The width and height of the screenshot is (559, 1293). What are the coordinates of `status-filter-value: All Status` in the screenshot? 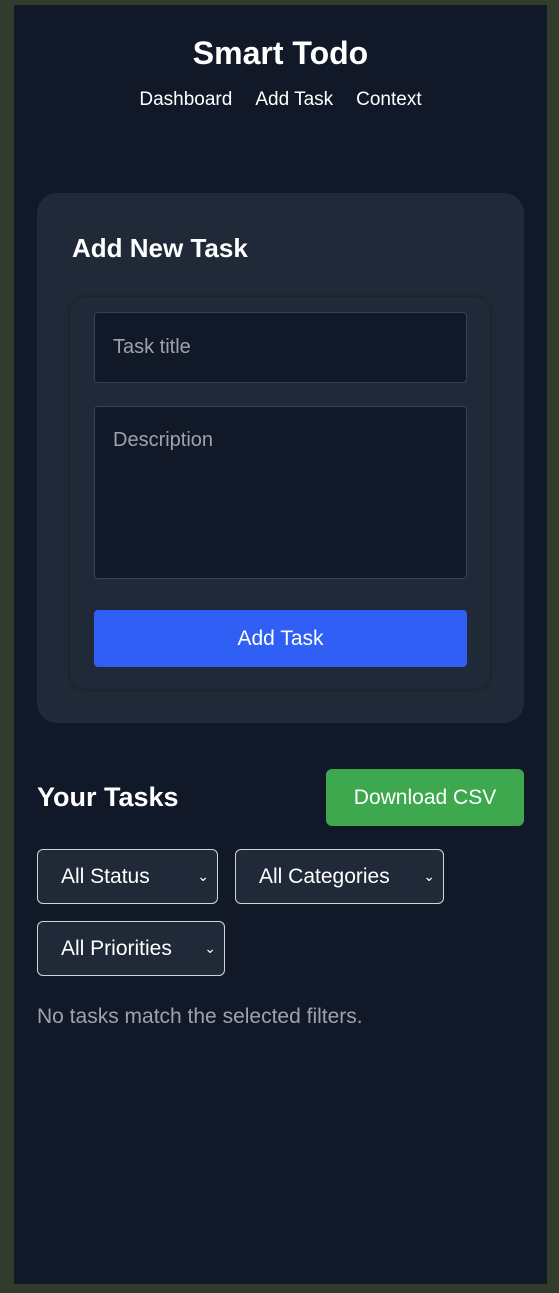 It's located at (105, 876).